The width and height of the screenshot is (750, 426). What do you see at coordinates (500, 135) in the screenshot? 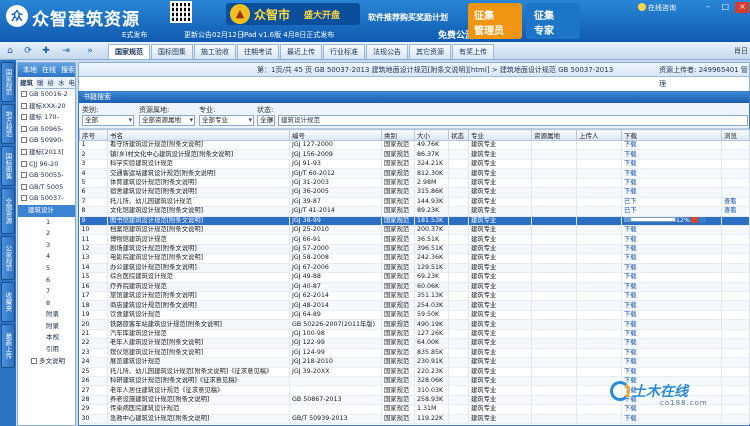
I see `column-header-6: 专业` at bounding box center [500, 135].